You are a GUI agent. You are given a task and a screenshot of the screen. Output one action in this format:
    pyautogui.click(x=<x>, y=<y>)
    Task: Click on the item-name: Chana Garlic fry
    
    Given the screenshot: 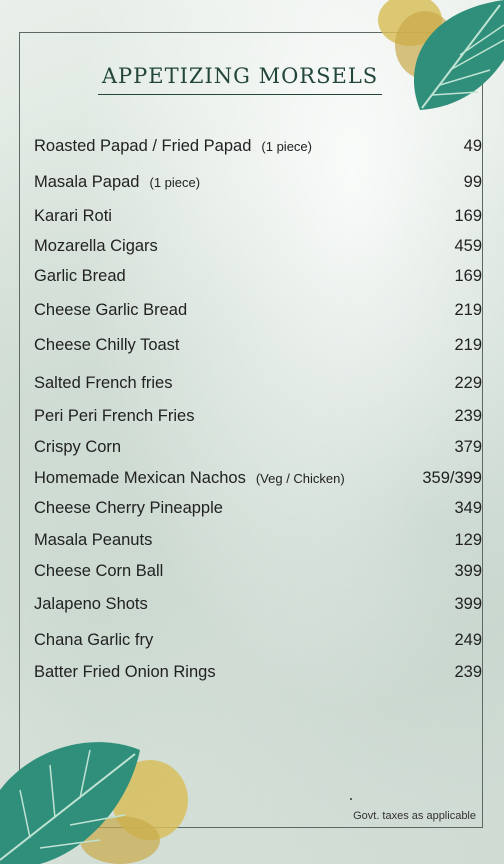 What is the action you would take?
    pyautogui.click(x=94, y=640)
    